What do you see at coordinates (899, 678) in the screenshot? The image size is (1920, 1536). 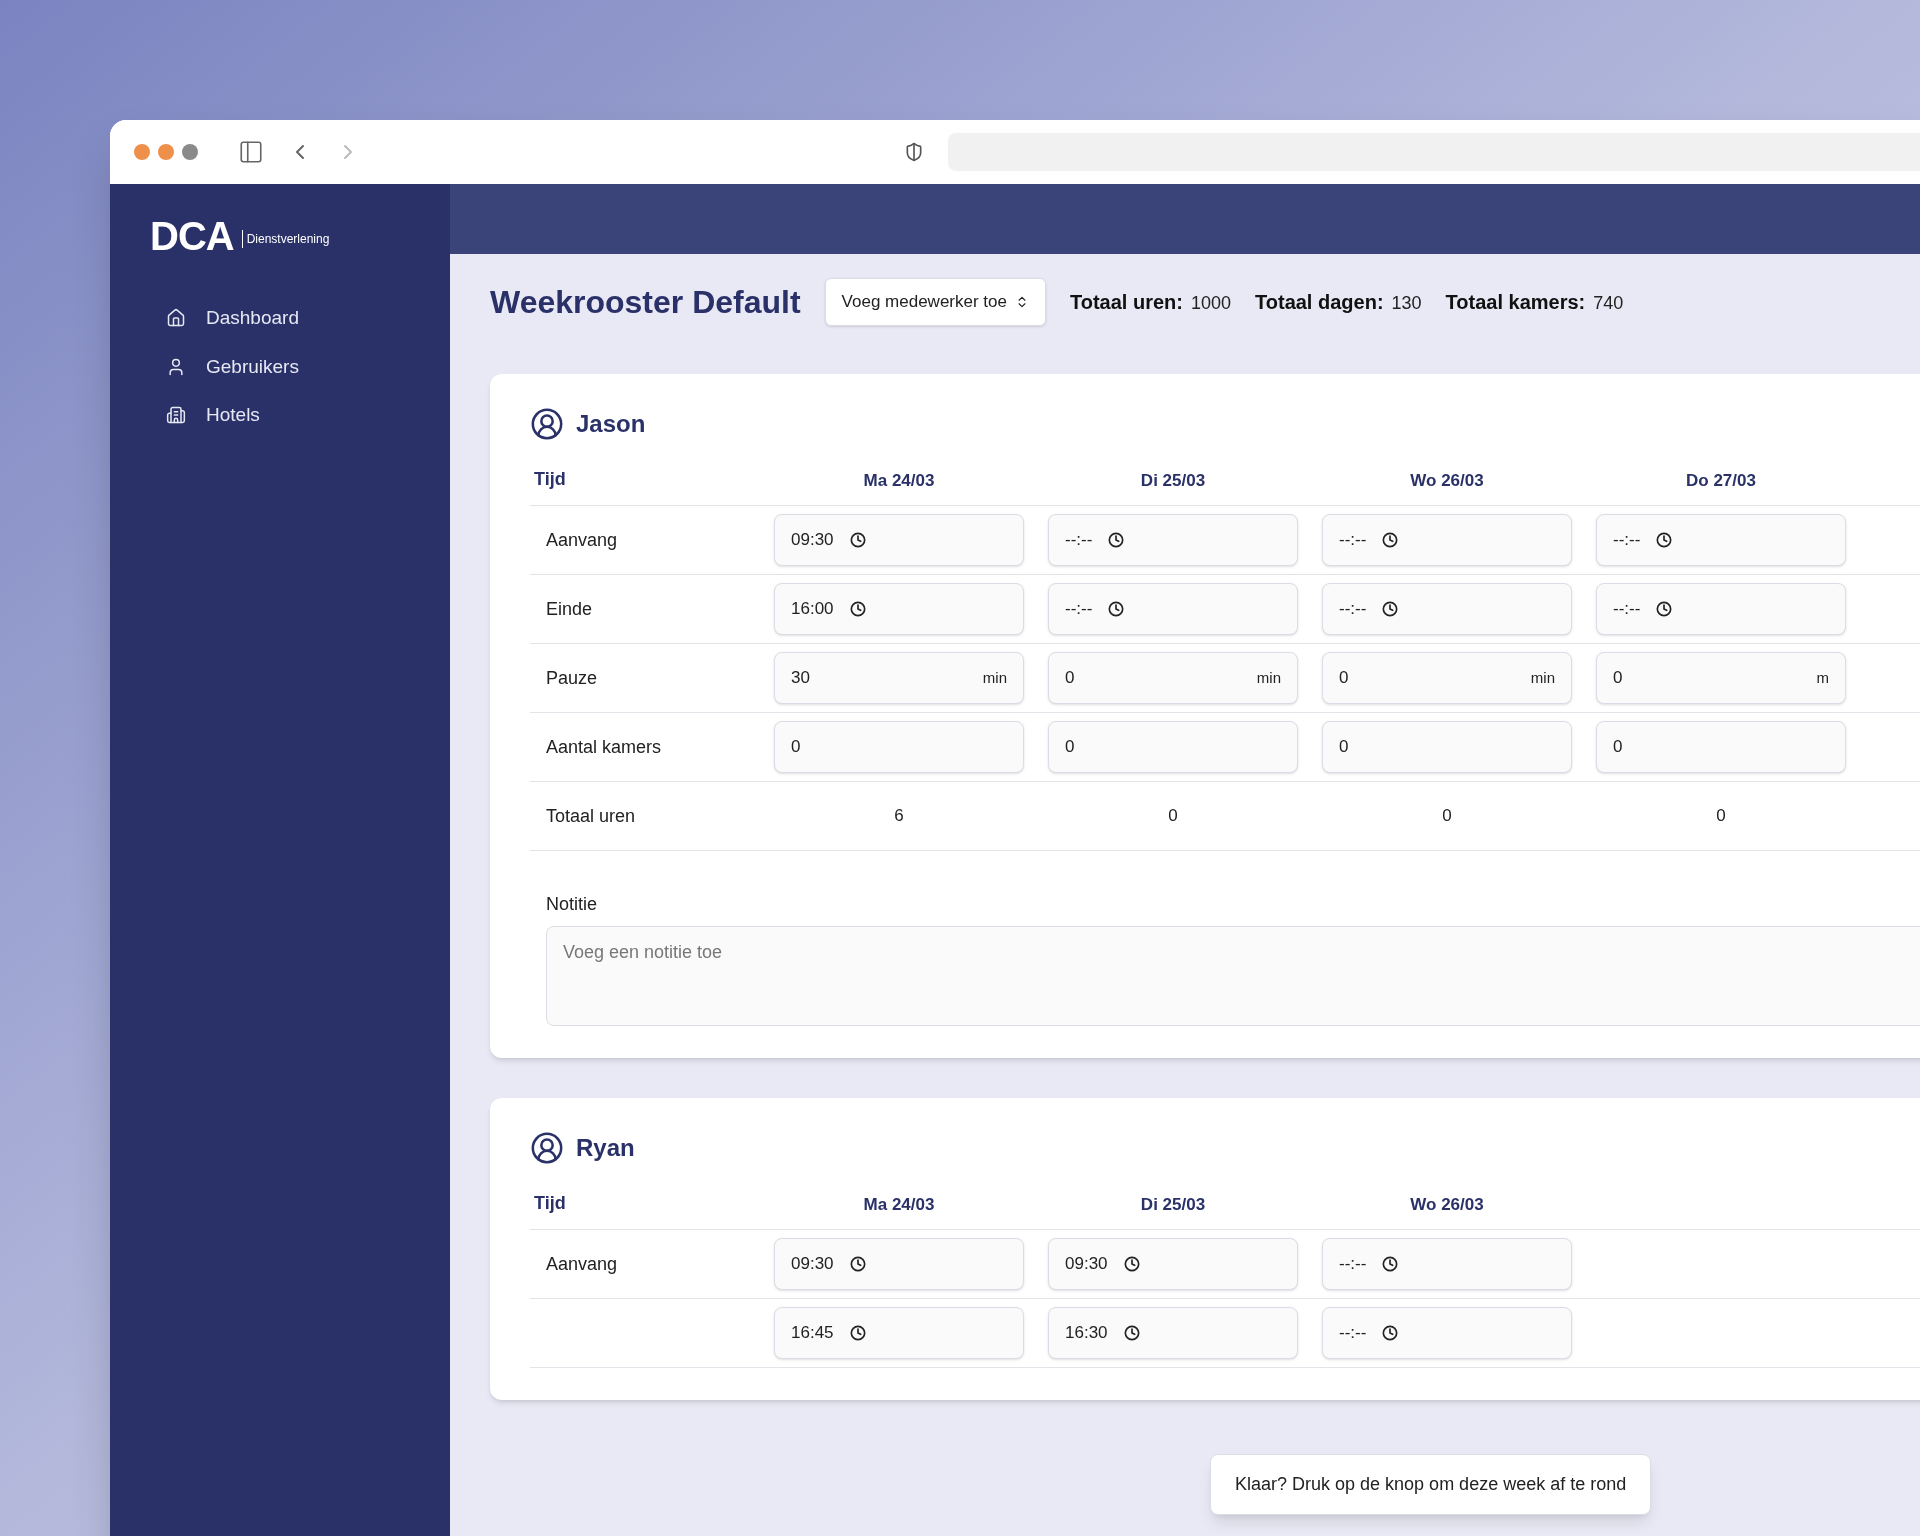 I see `number-field: 30 min` at bounding box center [899, 678].